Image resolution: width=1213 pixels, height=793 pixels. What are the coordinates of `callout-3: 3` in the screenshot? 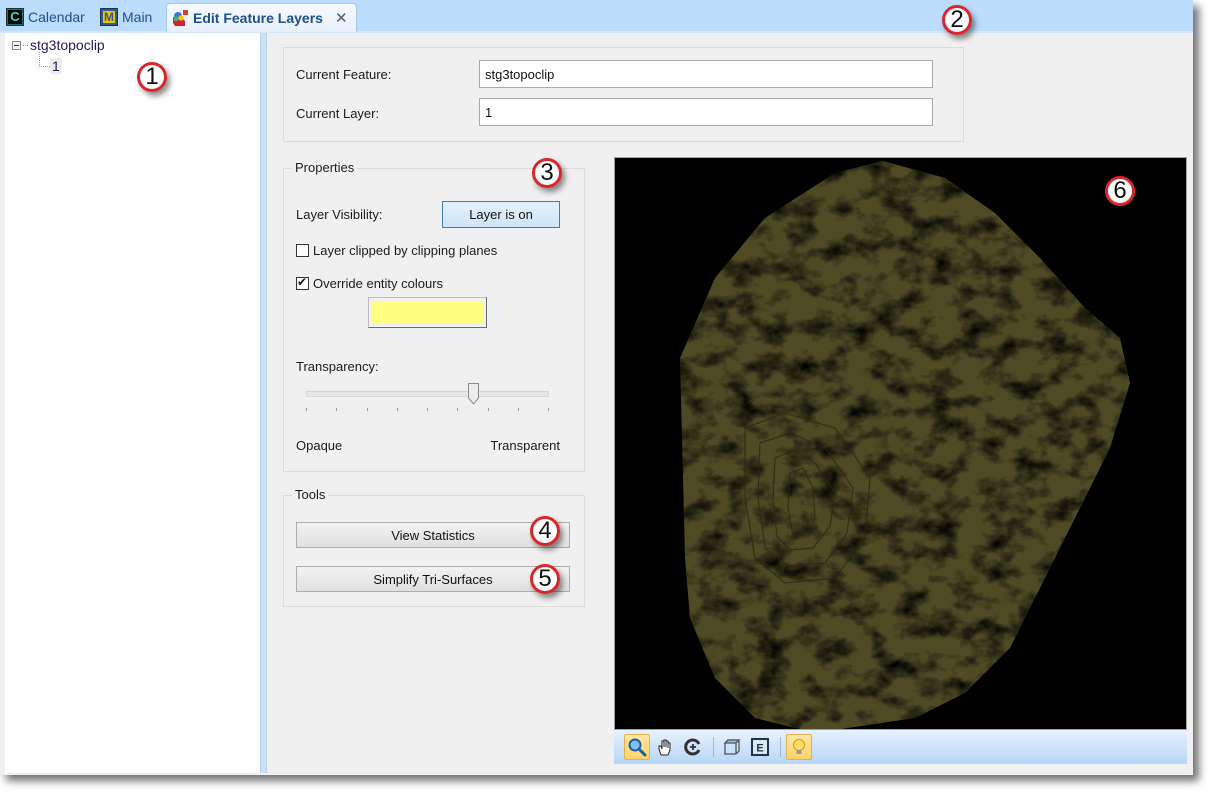 It's located at (547, 173).